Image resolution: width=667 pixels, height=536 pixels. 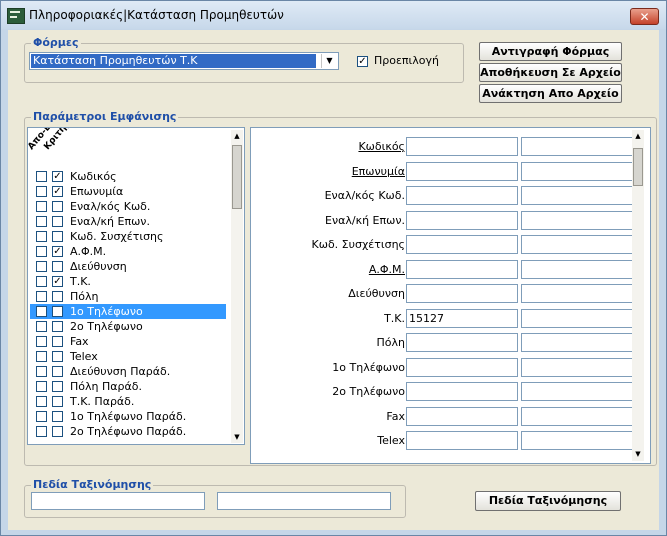 I want to click on list-item: 1ο Τηλέφωνο Παράδ., so click(x=128, y=416).